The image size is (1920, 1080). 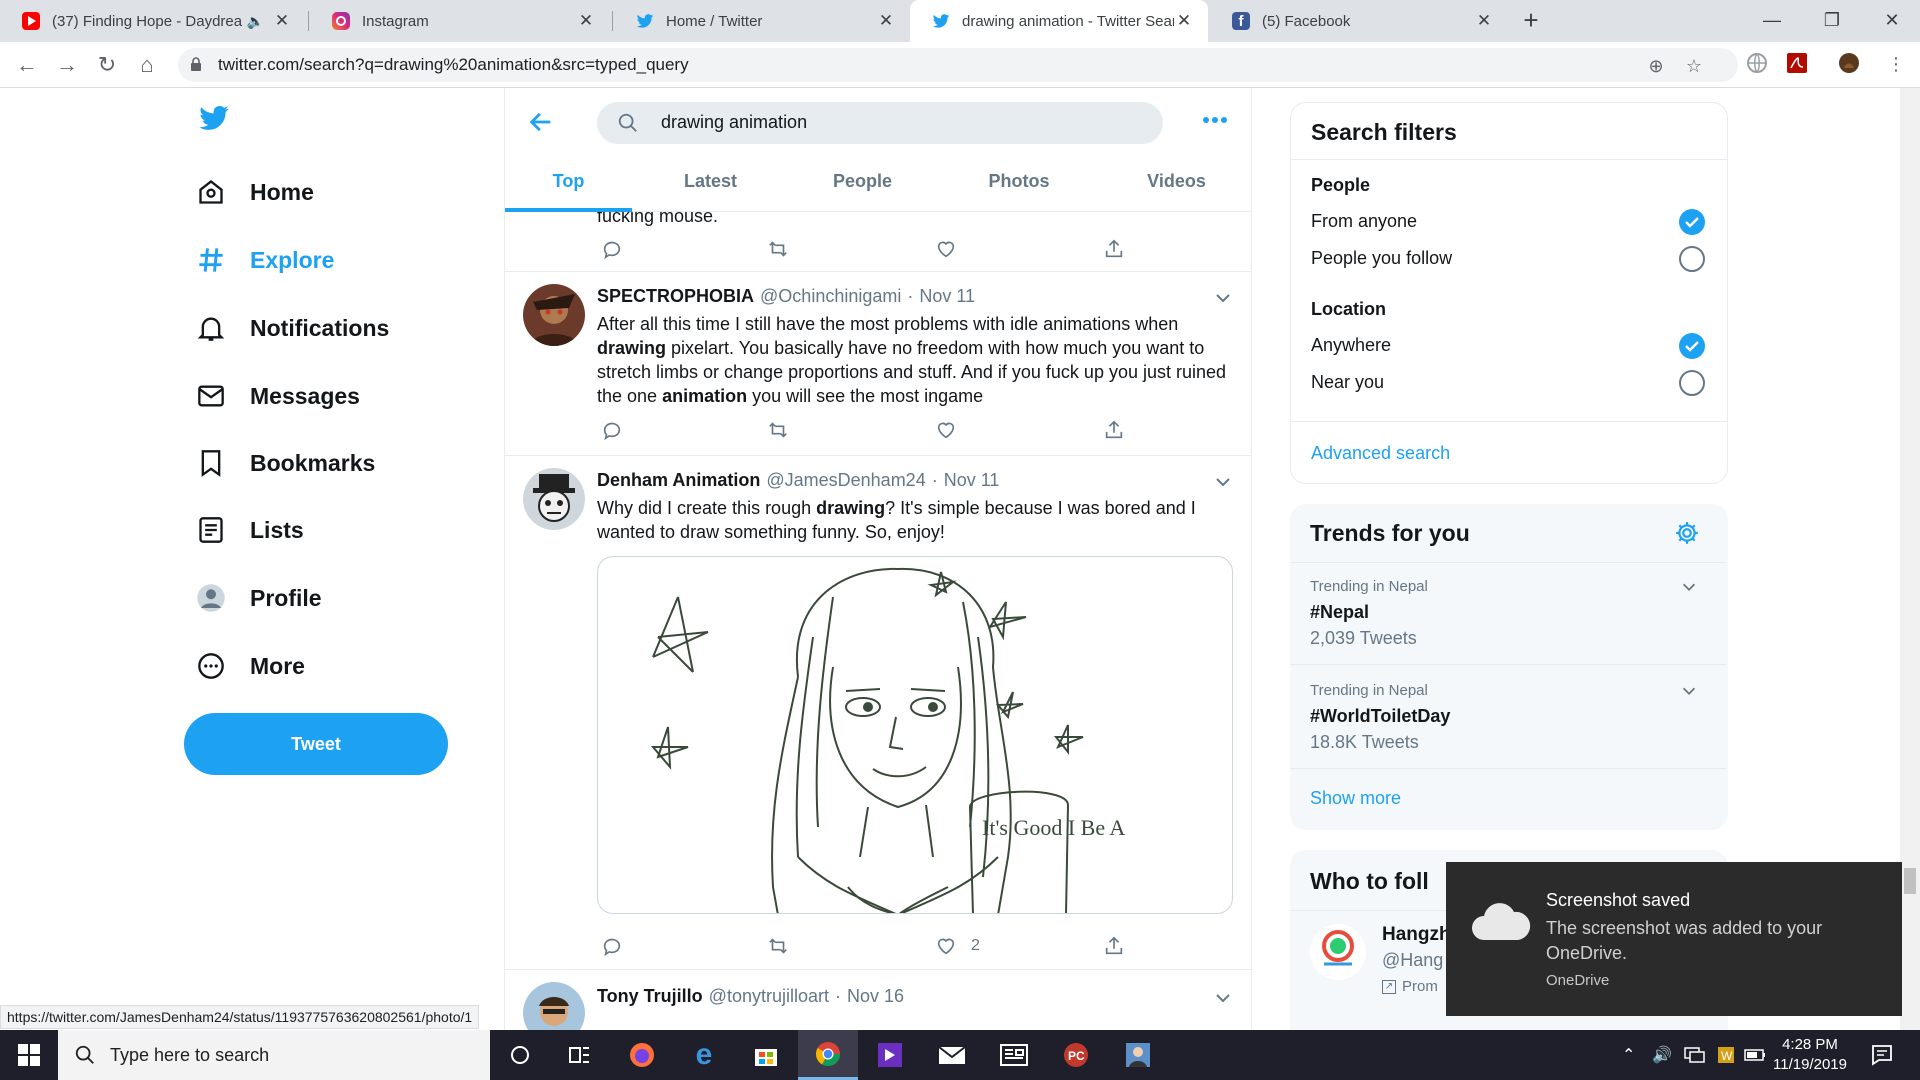 What do you see at coordinates (845, 480) in the screenshot?
I see `author-handle: @JamesDenham24` at bounding box center [845, 480].